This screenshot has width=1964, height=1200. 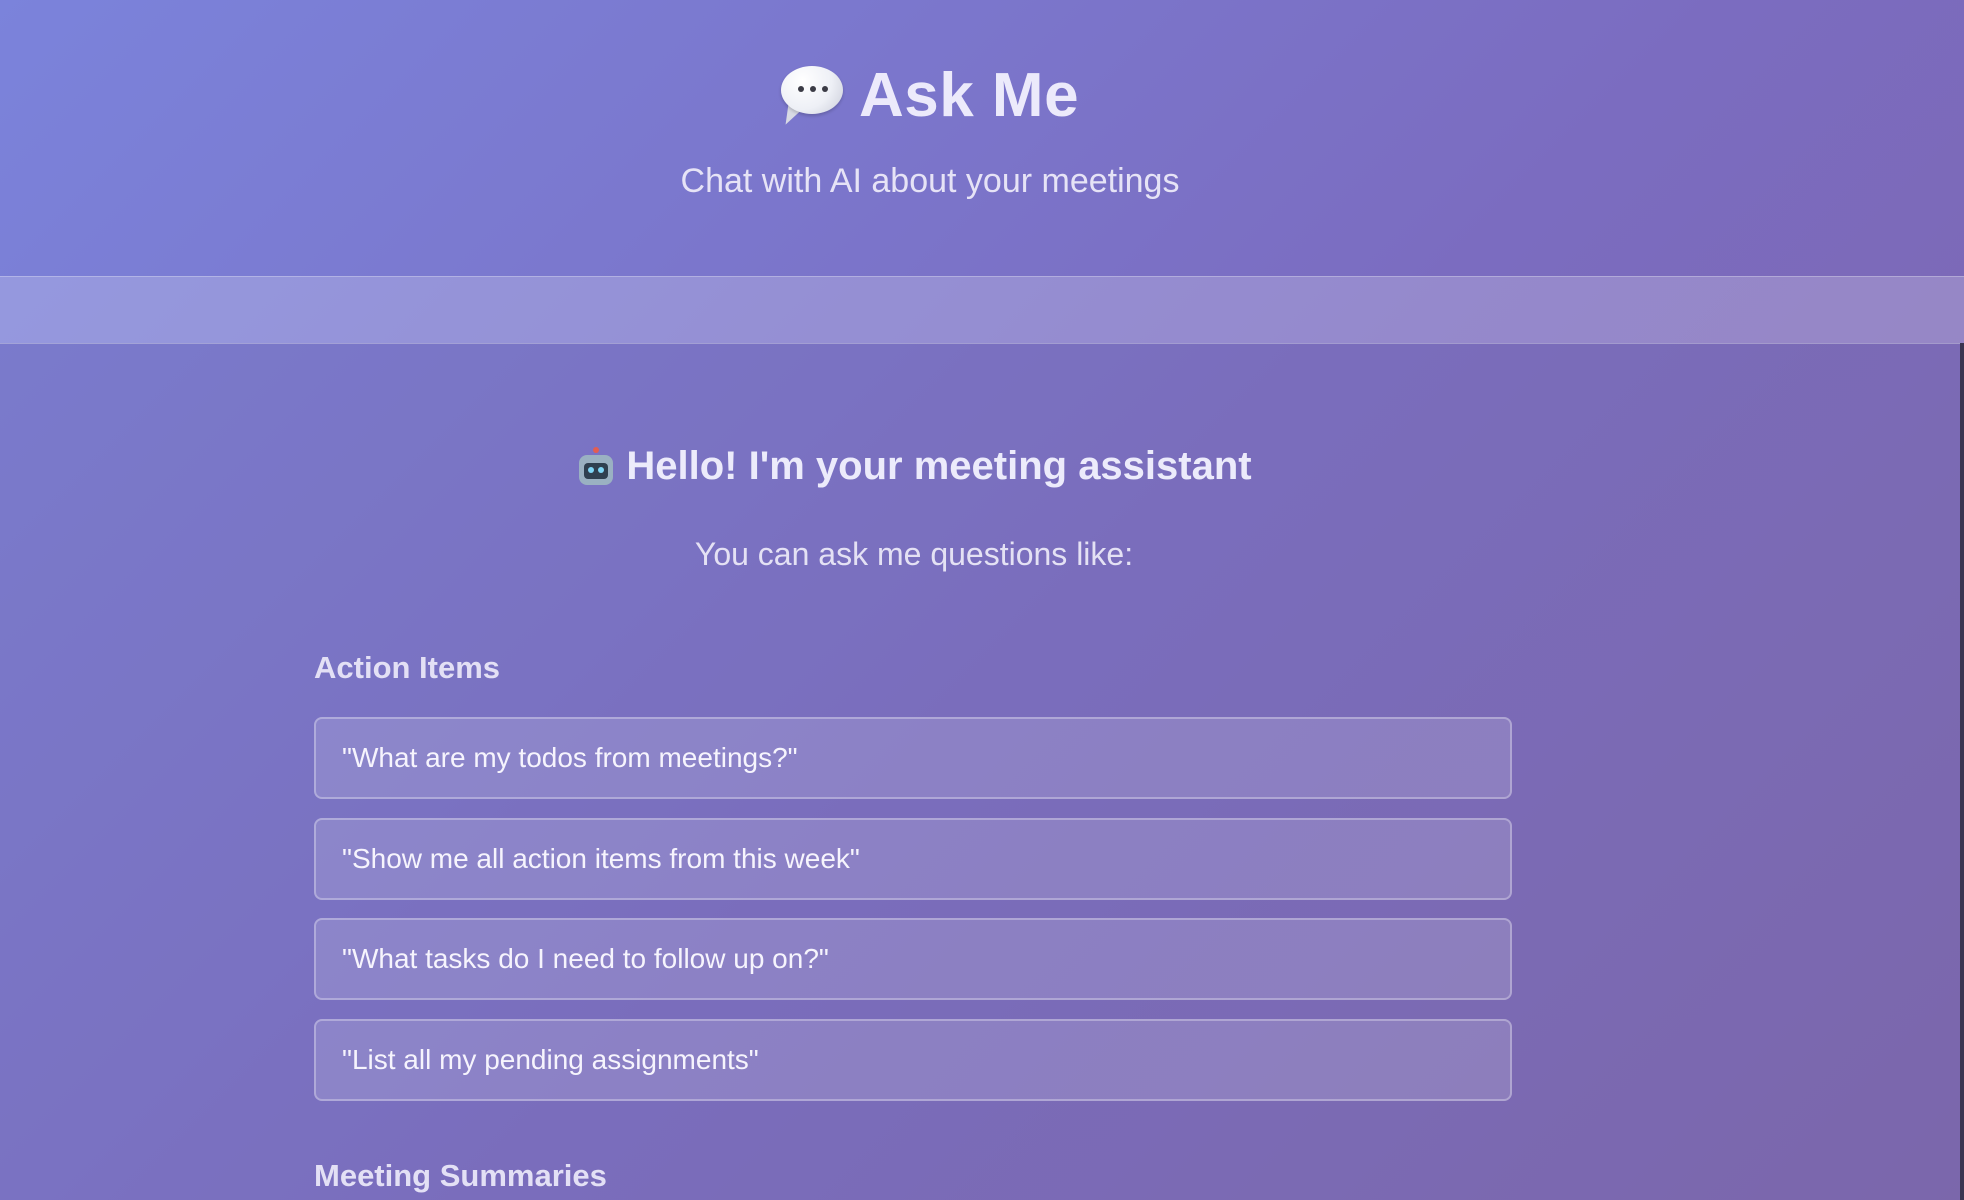 I want to click on welcome-heading: Hello! I'm your meeting assistant, so click(x=939, y=466).